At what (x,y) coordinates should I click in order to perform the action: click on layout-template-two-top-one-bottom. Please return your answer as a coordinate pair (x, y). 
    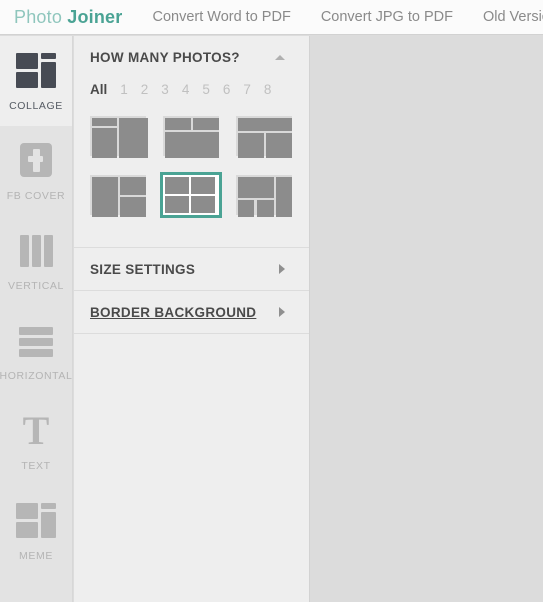
    Looking at the image, I should click on (191, 136).